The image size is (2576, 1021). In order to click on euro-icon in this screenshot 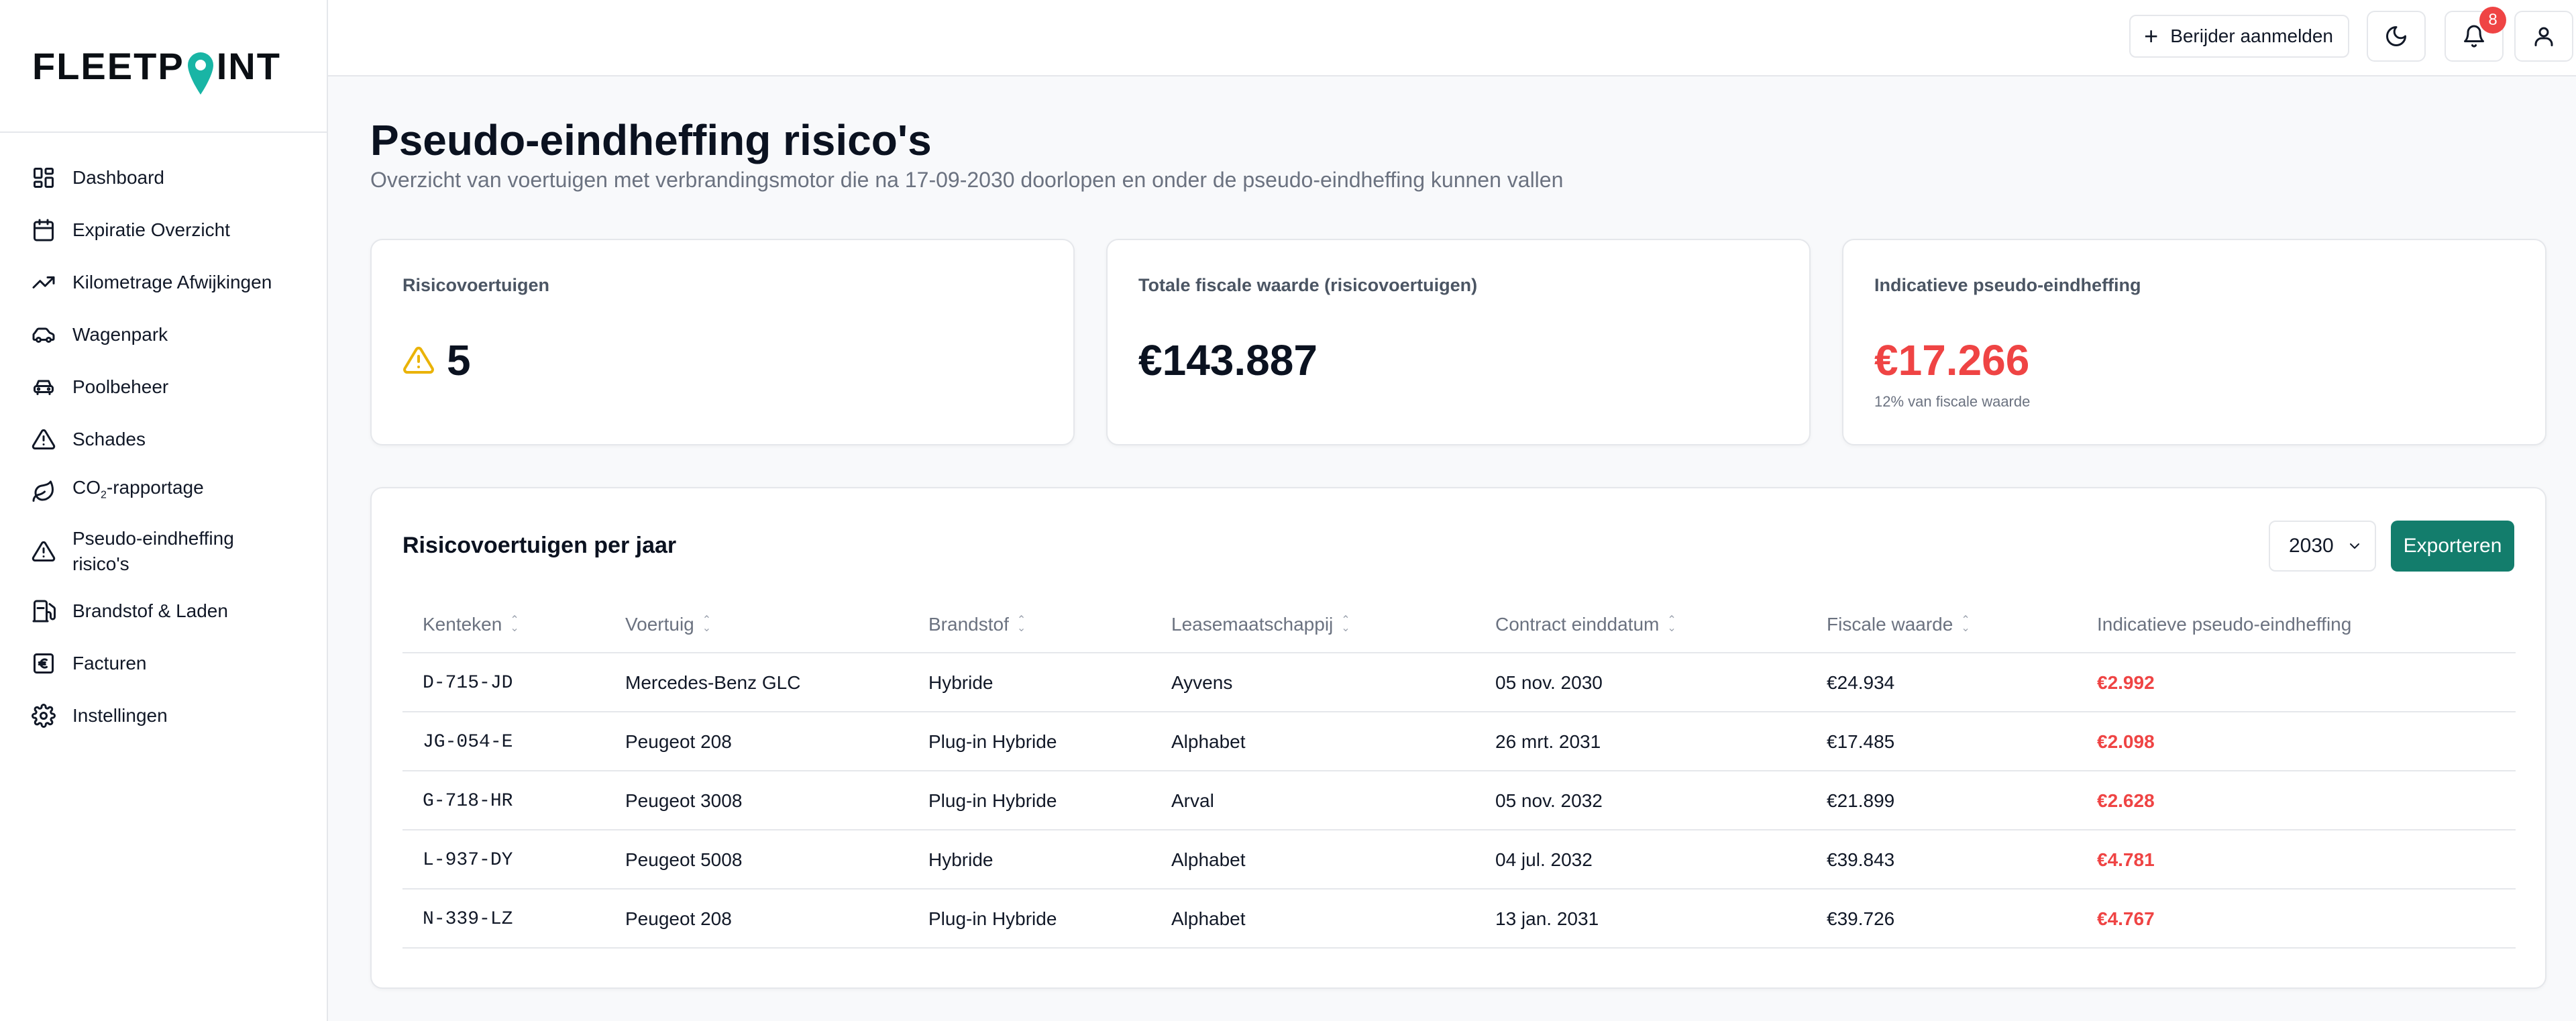, I will do `click(43, 663)`.